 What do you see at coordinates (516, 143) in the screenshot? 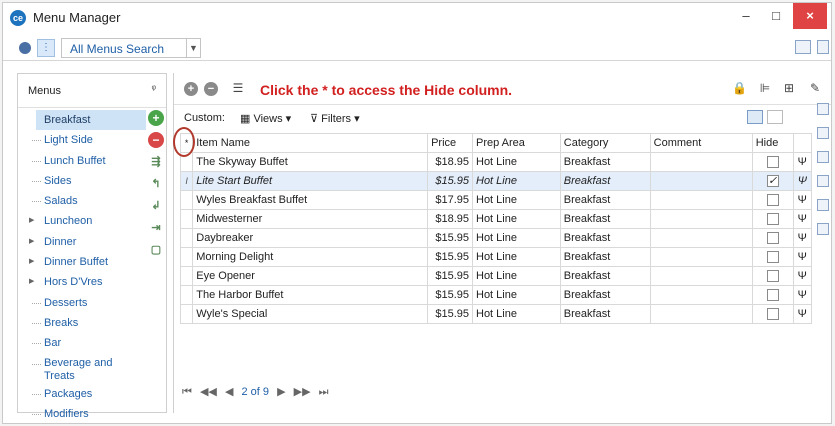
I see `column-prep-area: Prep Area` at bounding box center [516, 143].